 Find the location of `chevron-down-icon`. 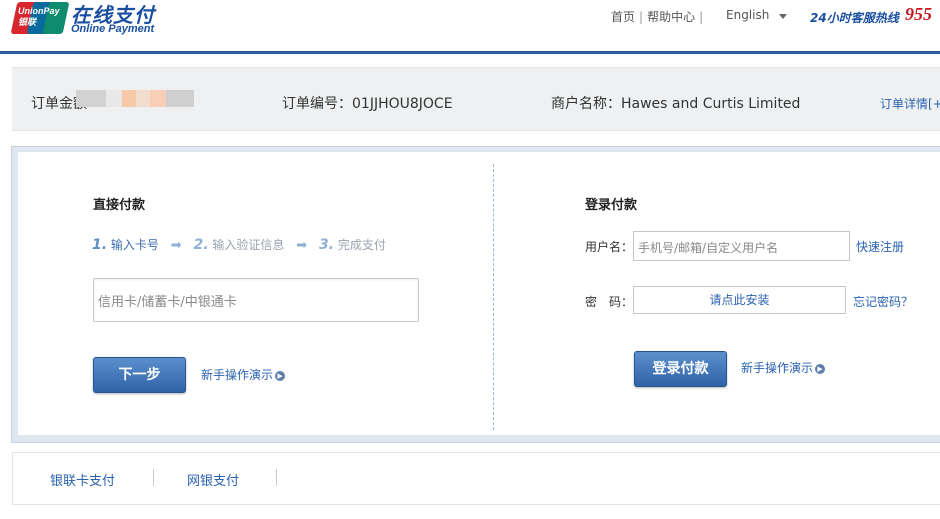

chevron-down-icon is located at coordinates (783, 16).